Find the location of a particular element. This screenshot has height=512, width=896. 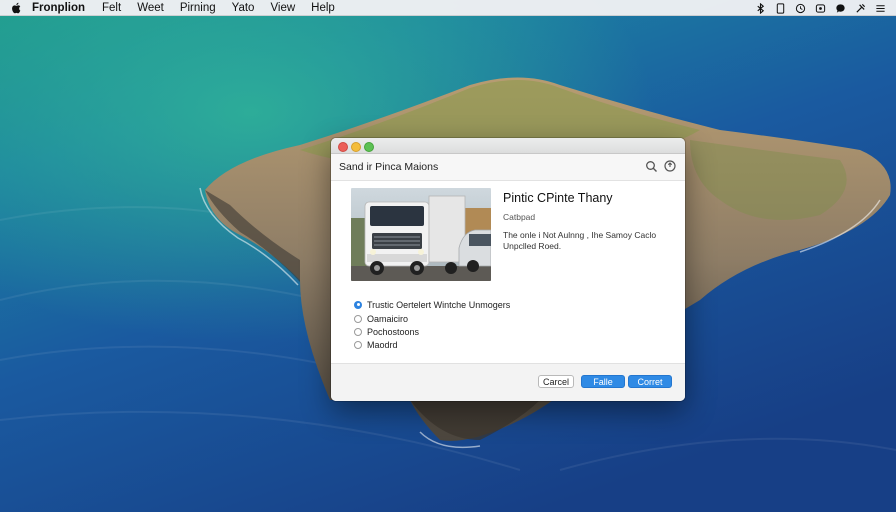

option-radio-1: Trustic Oertelert Wintche Unmogers is located at coordinates (432, 304).